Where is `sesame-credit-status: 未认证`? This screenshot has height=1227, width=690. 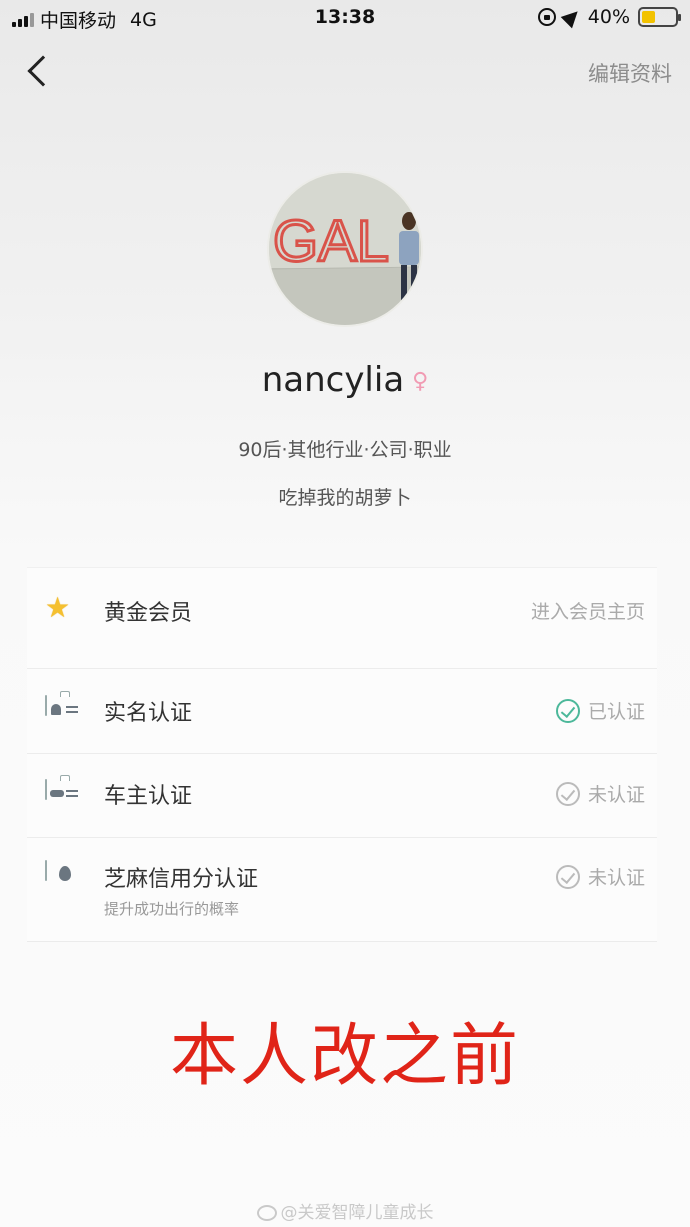 sesame-credit-status: 未认证 is located at coordinates (600, 876).